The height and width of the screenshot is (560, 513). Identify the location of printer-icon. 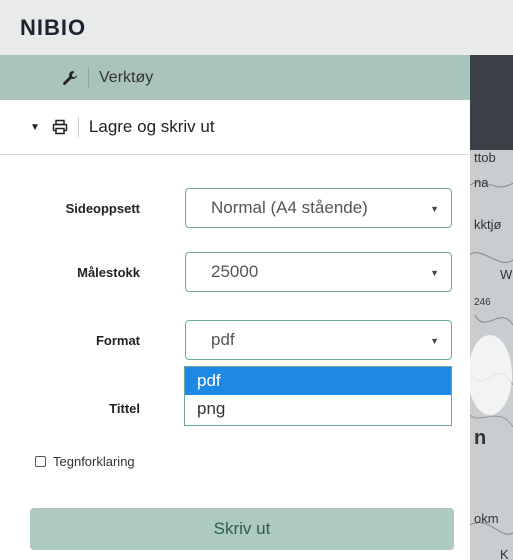
(60, 127).